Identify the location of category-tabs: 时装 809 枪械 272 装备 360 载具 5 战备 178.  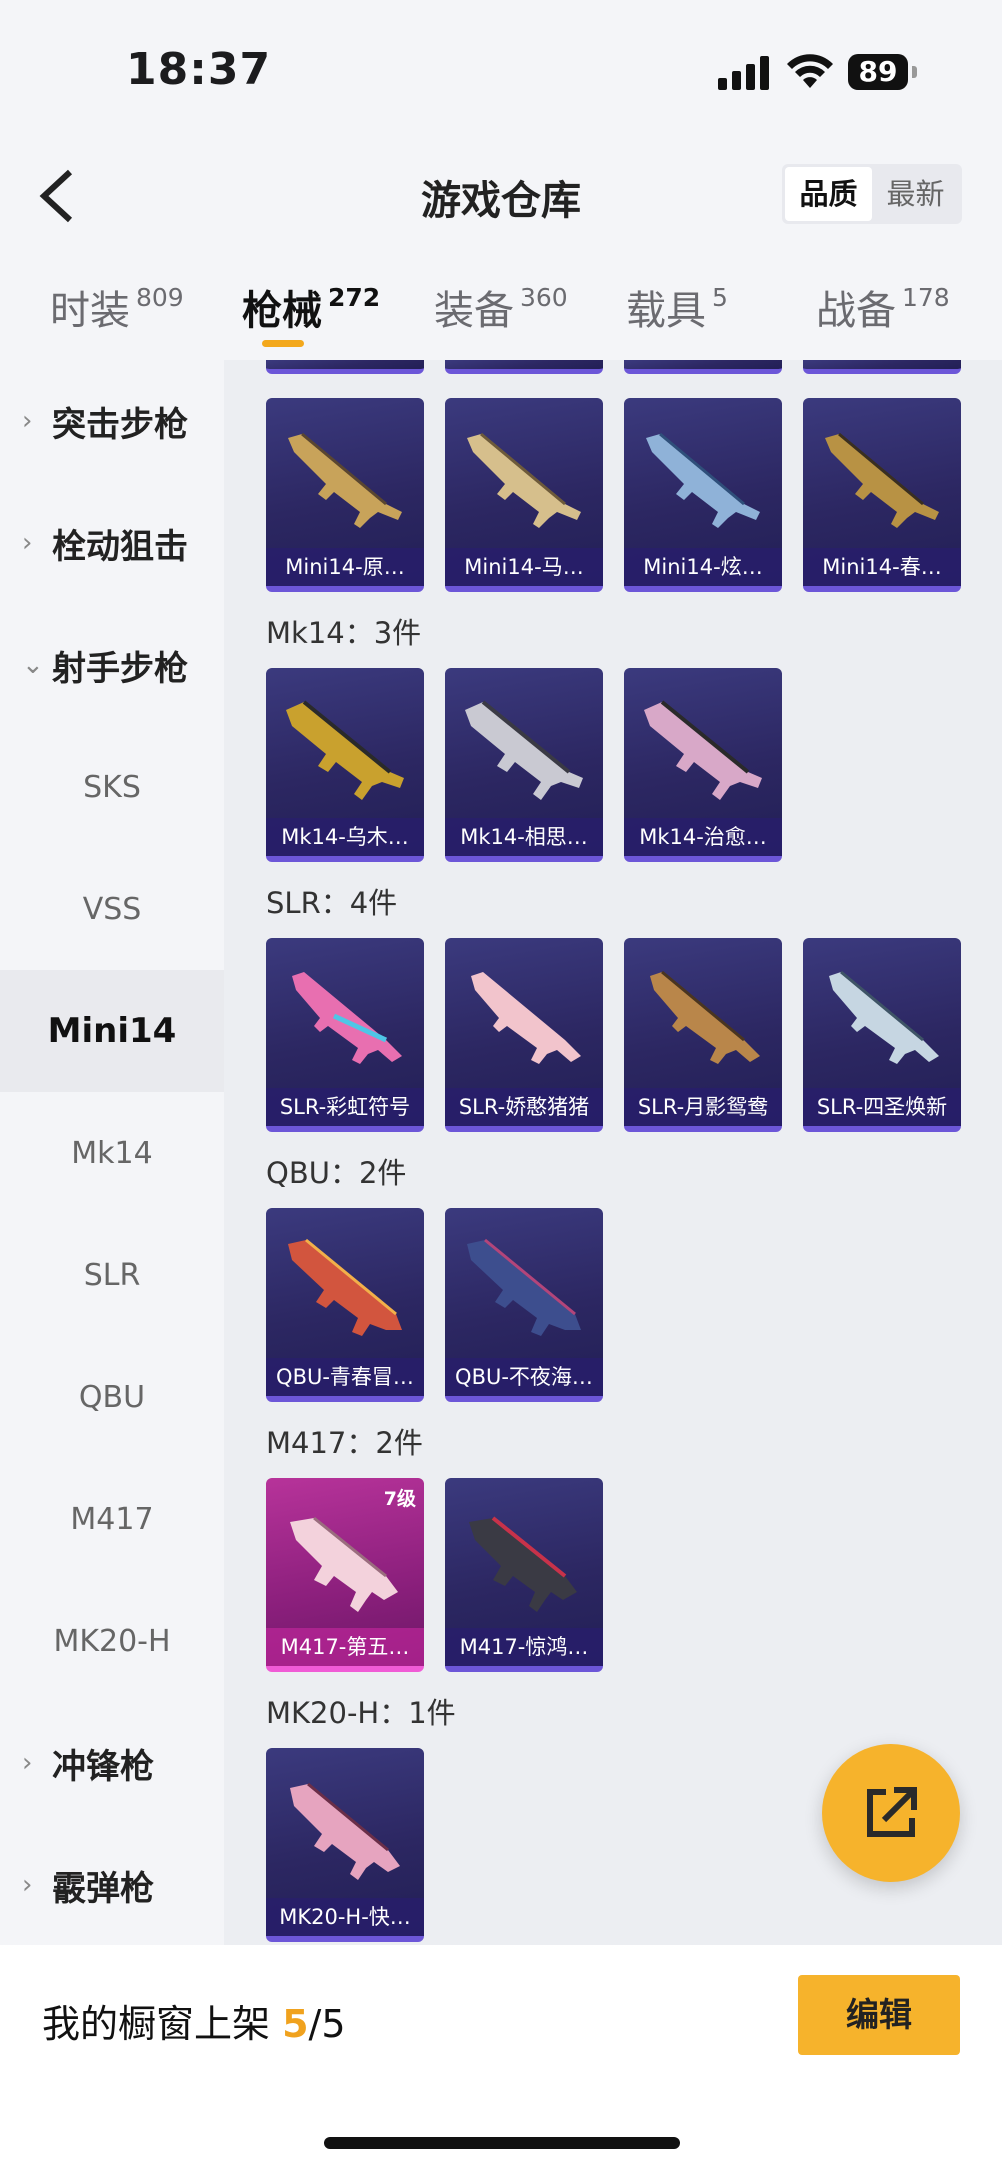
(501, 314).